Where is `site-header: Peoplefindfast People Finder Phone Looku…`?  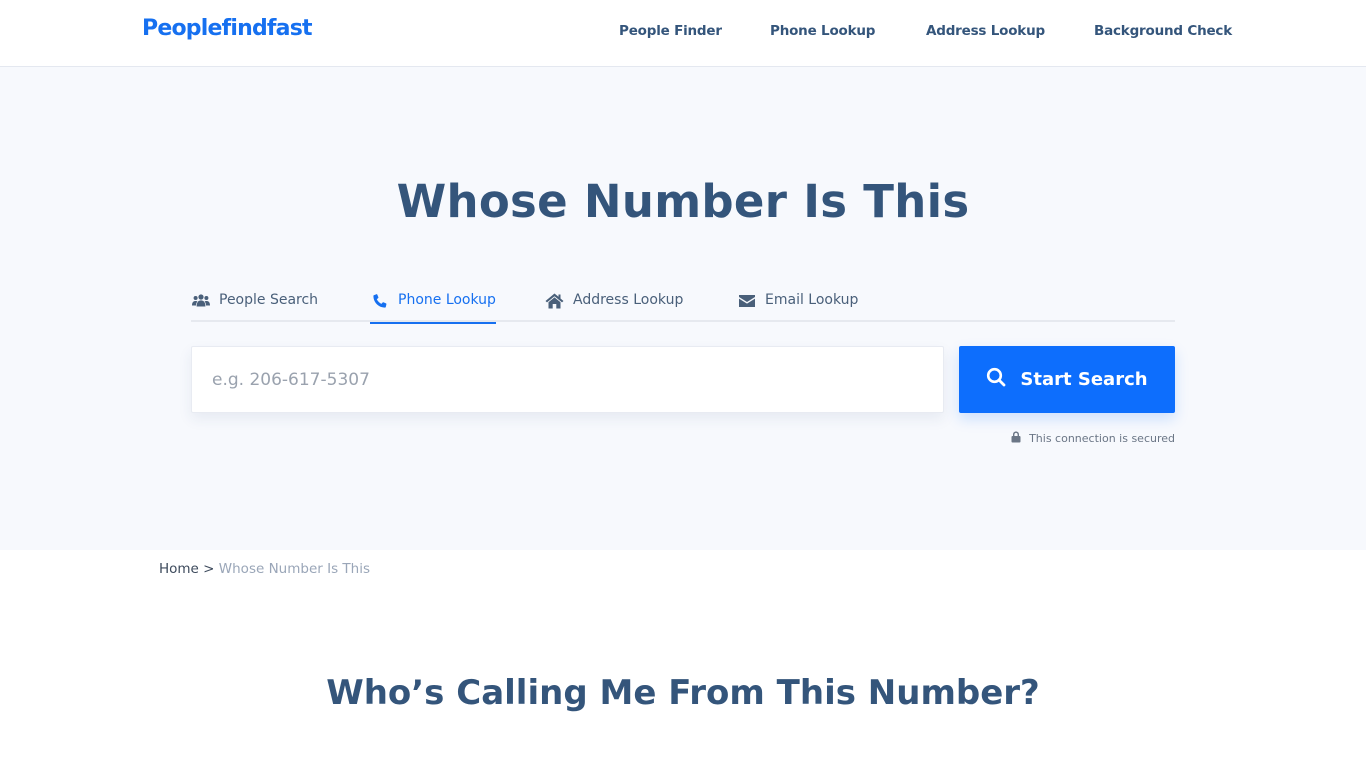
site-header: Peoplefindfast People Finder Phone Looku… is located at coordinates (683, 33).